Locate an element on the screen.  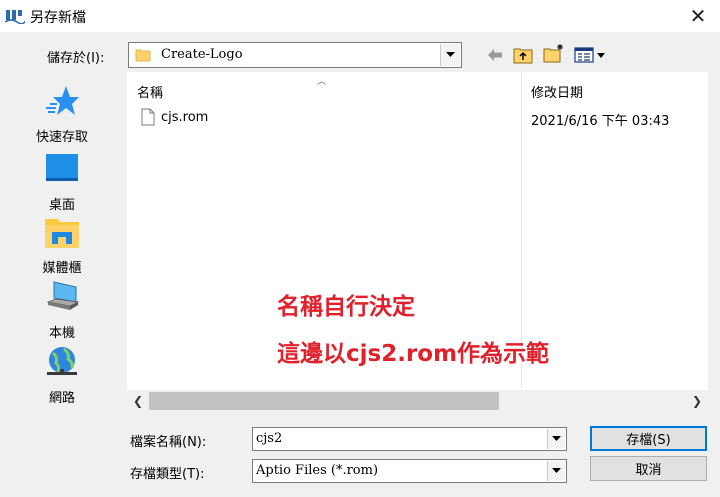
place-label: 本機 is located at coordinates (61, 333).